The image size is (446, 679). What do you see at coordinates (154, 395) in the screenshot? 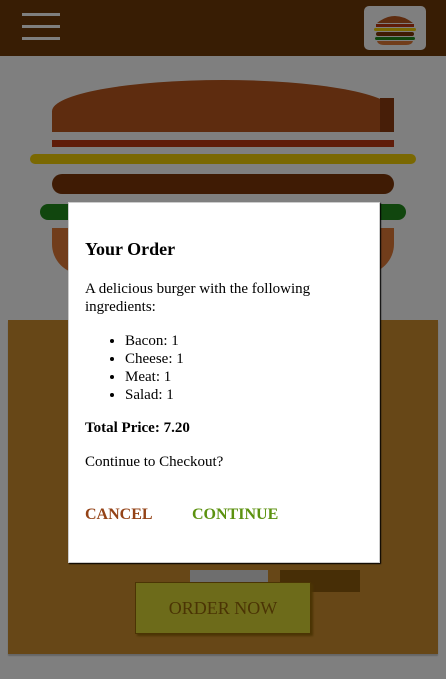
I see `list-item: Salad: 1` at bounding box center [154, 395].